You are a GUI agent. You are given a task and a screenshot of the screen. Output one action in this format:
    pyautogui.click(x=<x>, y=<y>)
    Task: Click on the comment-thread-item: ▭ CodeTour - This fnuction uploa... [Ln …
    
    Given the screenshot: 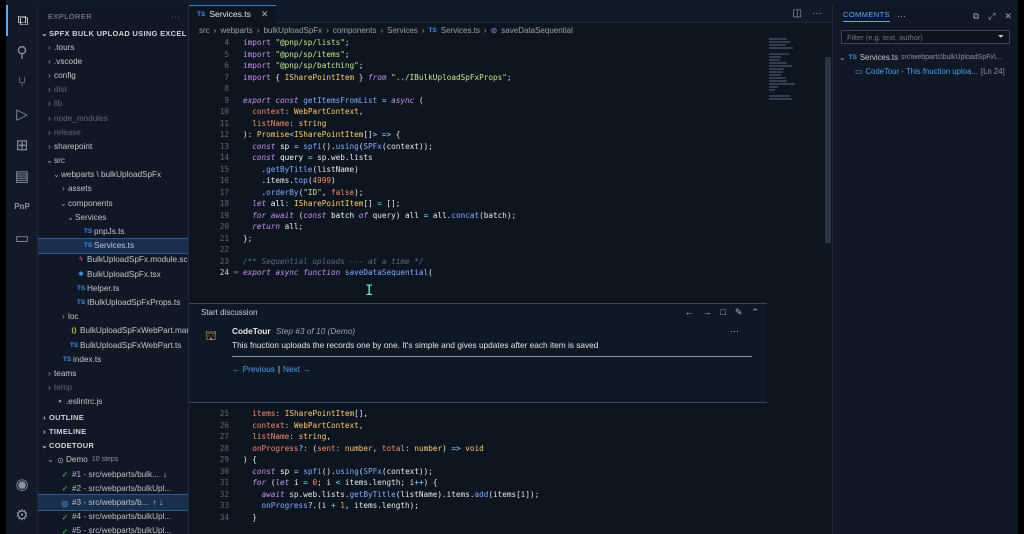 What is the action you would take?
    pyautogui.click(x=925, y=71)
    